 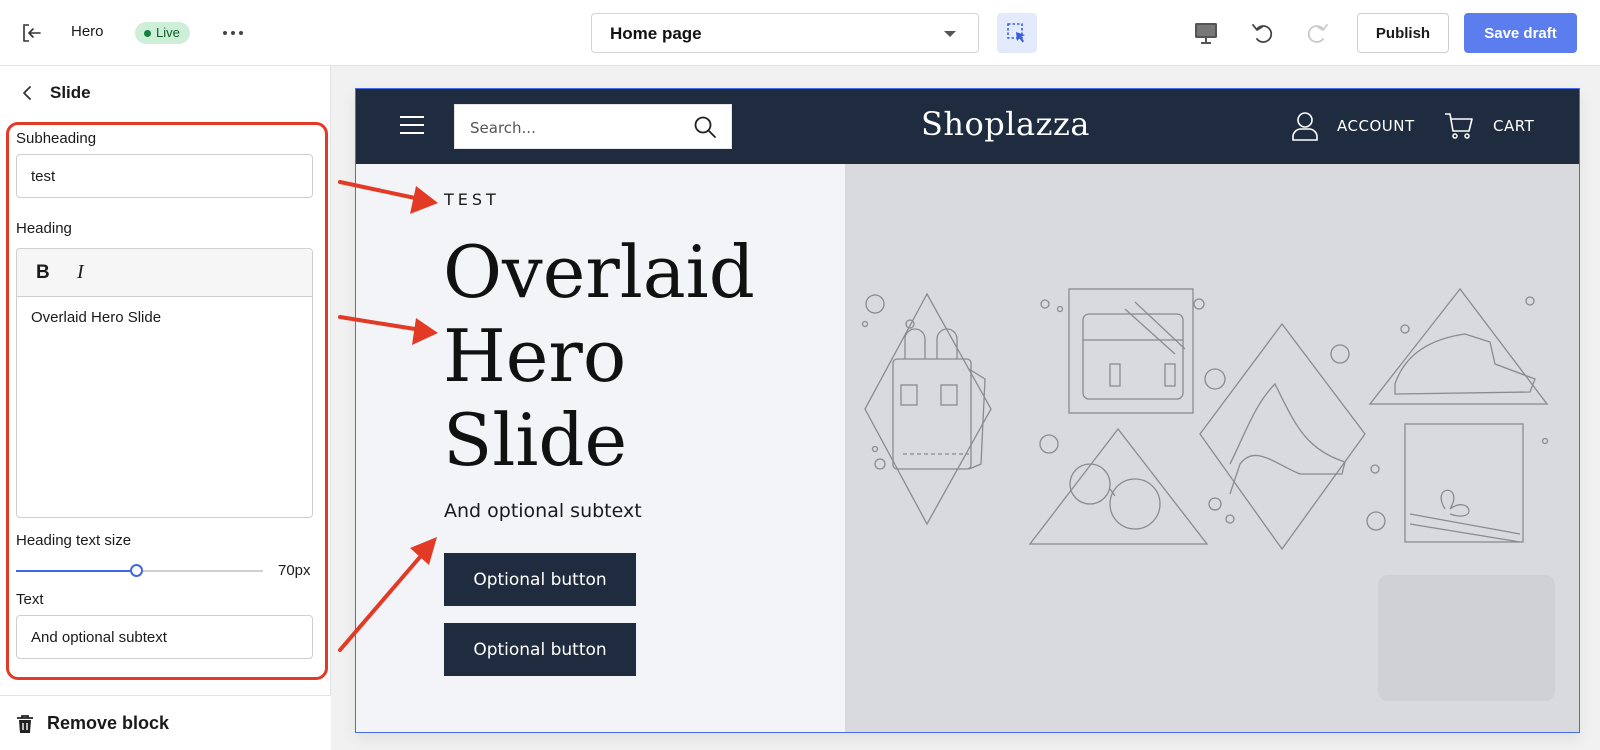 What do you see at coordinates (705, 127) in the screenshot?
I see `search-icon` at bounding box center [705, 127].